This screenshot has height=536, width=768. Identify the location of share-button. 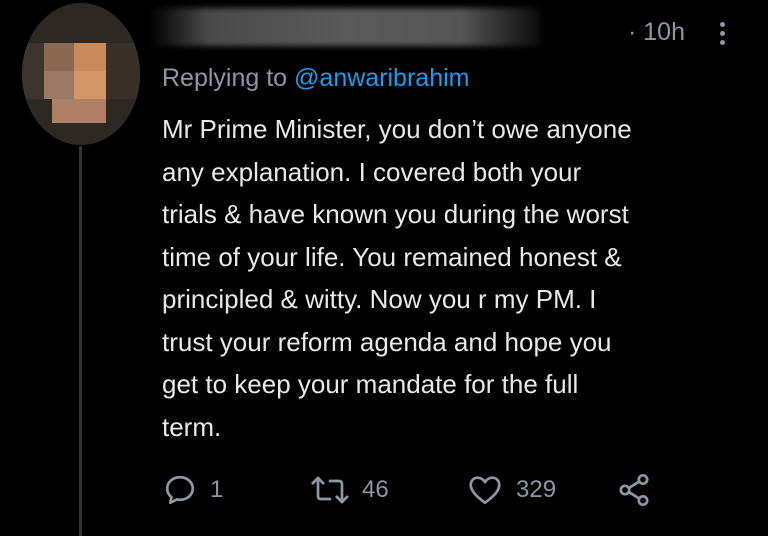
(634, 490).